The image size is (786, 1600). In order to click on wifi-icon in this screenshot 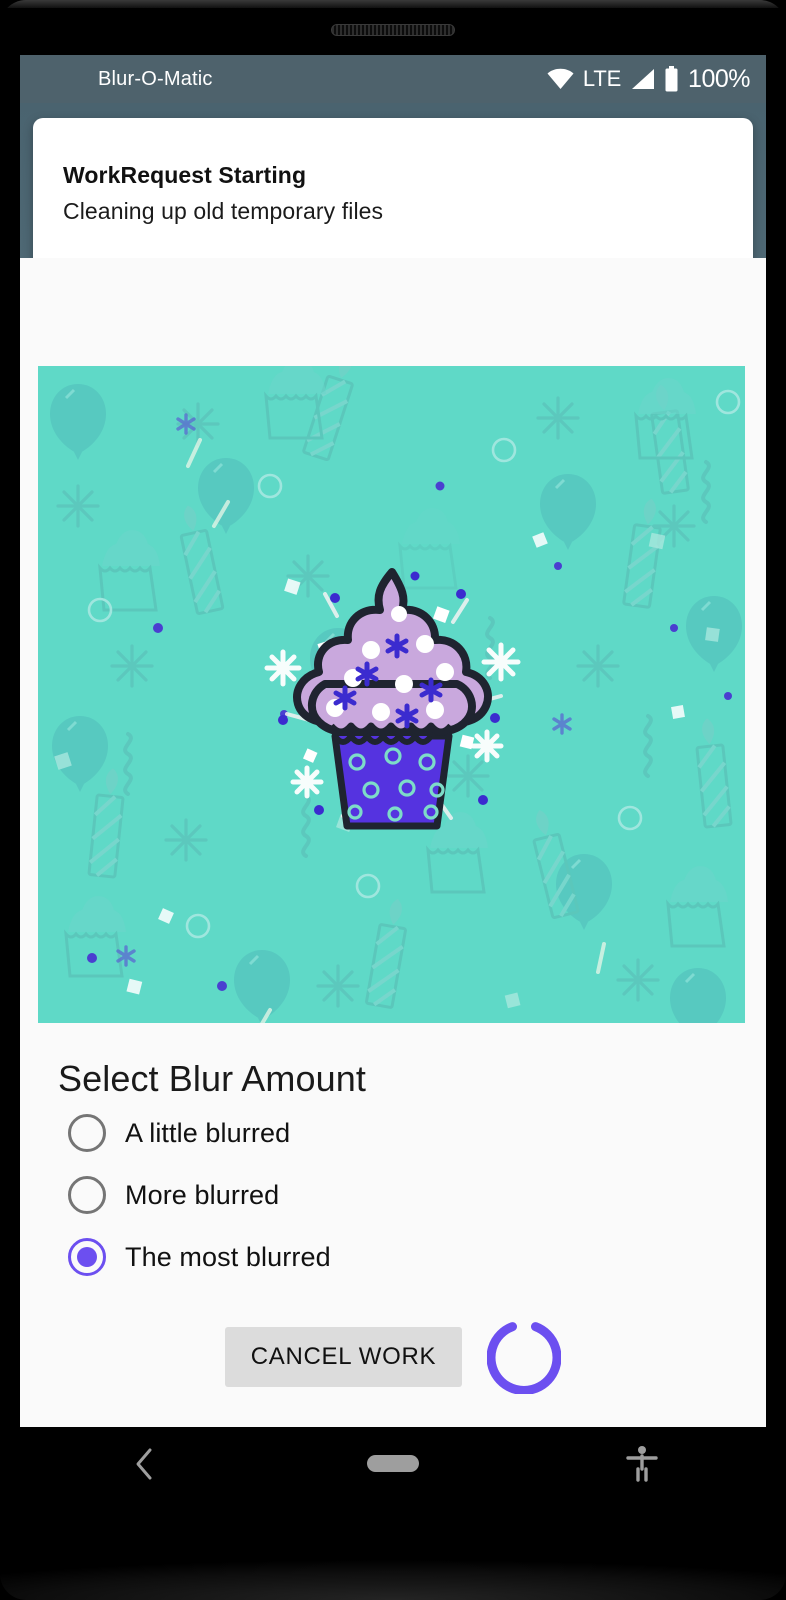, I will do `click(560, 78)`.